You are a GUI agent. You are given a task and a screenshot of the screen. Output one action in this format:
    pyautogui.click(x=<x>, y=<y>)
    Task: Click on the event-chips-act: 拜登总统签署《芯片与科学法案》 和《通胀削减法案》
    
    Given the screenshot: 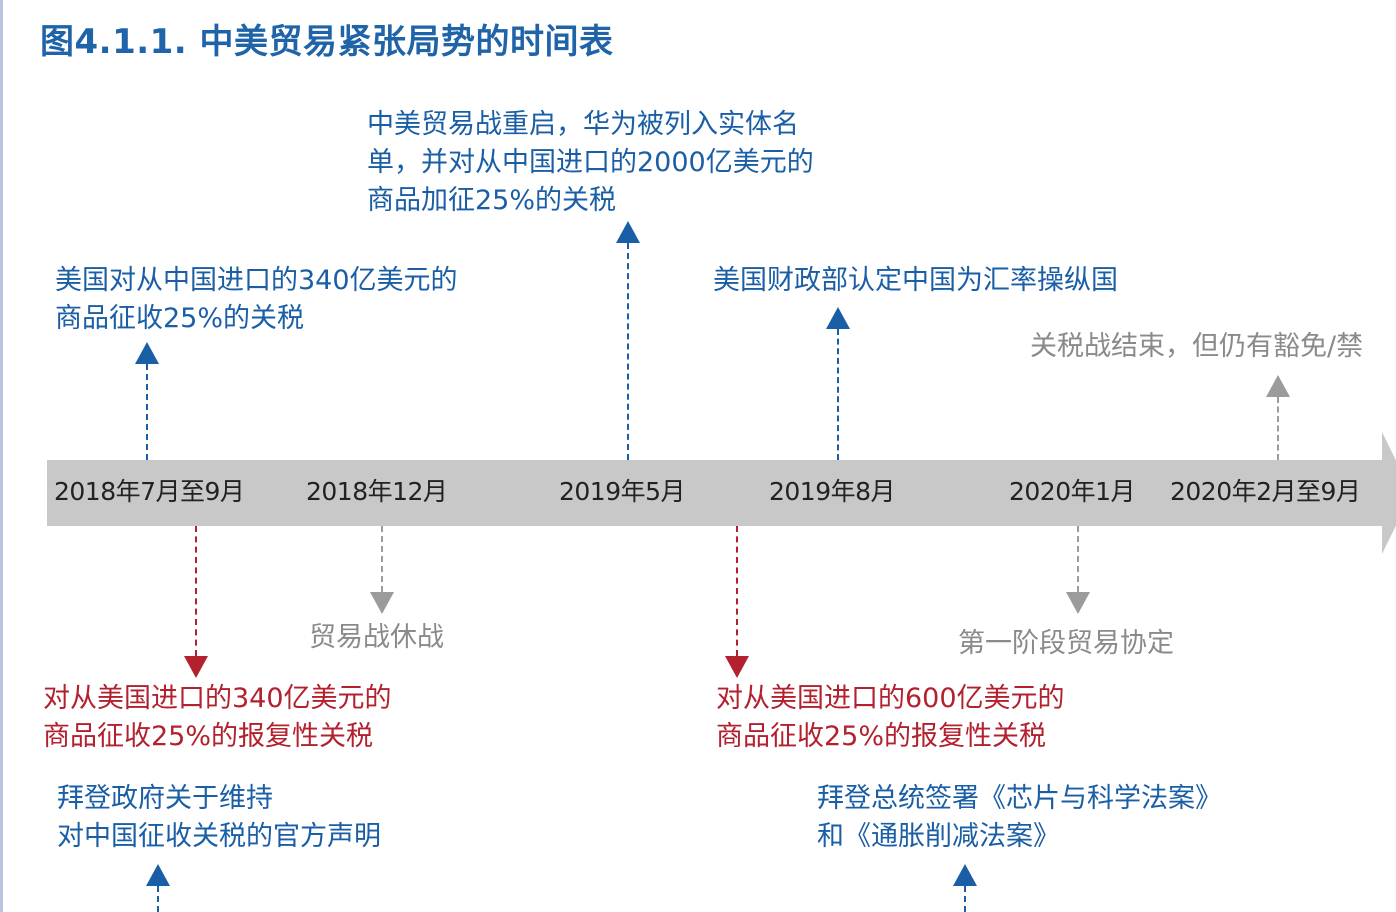 What is the action you would take?
    pyautogui.click(x=1019, y=818)
    